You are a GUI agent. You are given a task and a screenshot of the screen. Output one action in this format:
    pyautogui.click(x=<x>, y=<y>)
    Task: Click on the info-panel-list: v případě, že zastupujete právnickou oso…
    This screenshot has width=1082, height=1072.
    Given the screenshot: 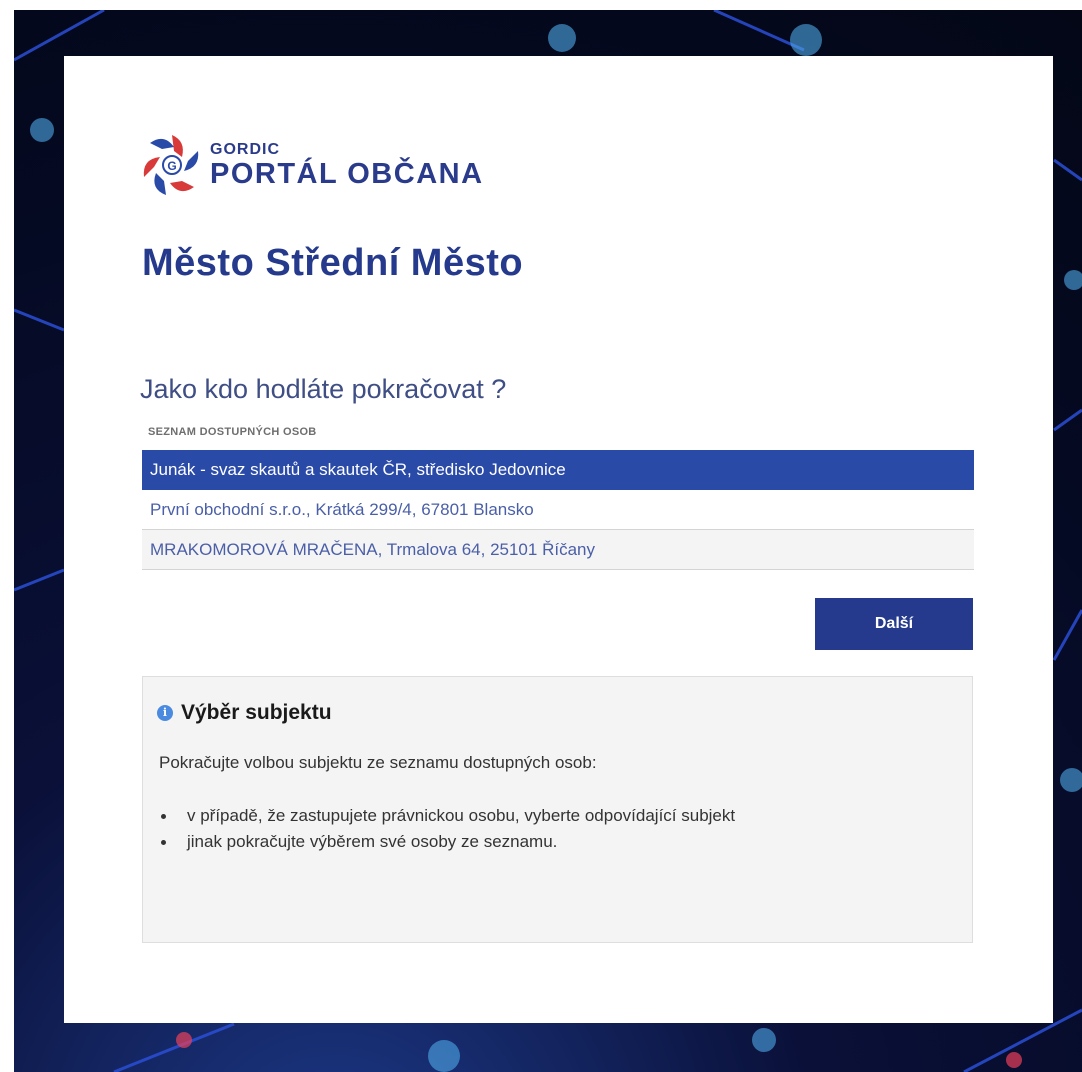 What is the action you would take?
    pyautogui.click(x=447, y=829)
    